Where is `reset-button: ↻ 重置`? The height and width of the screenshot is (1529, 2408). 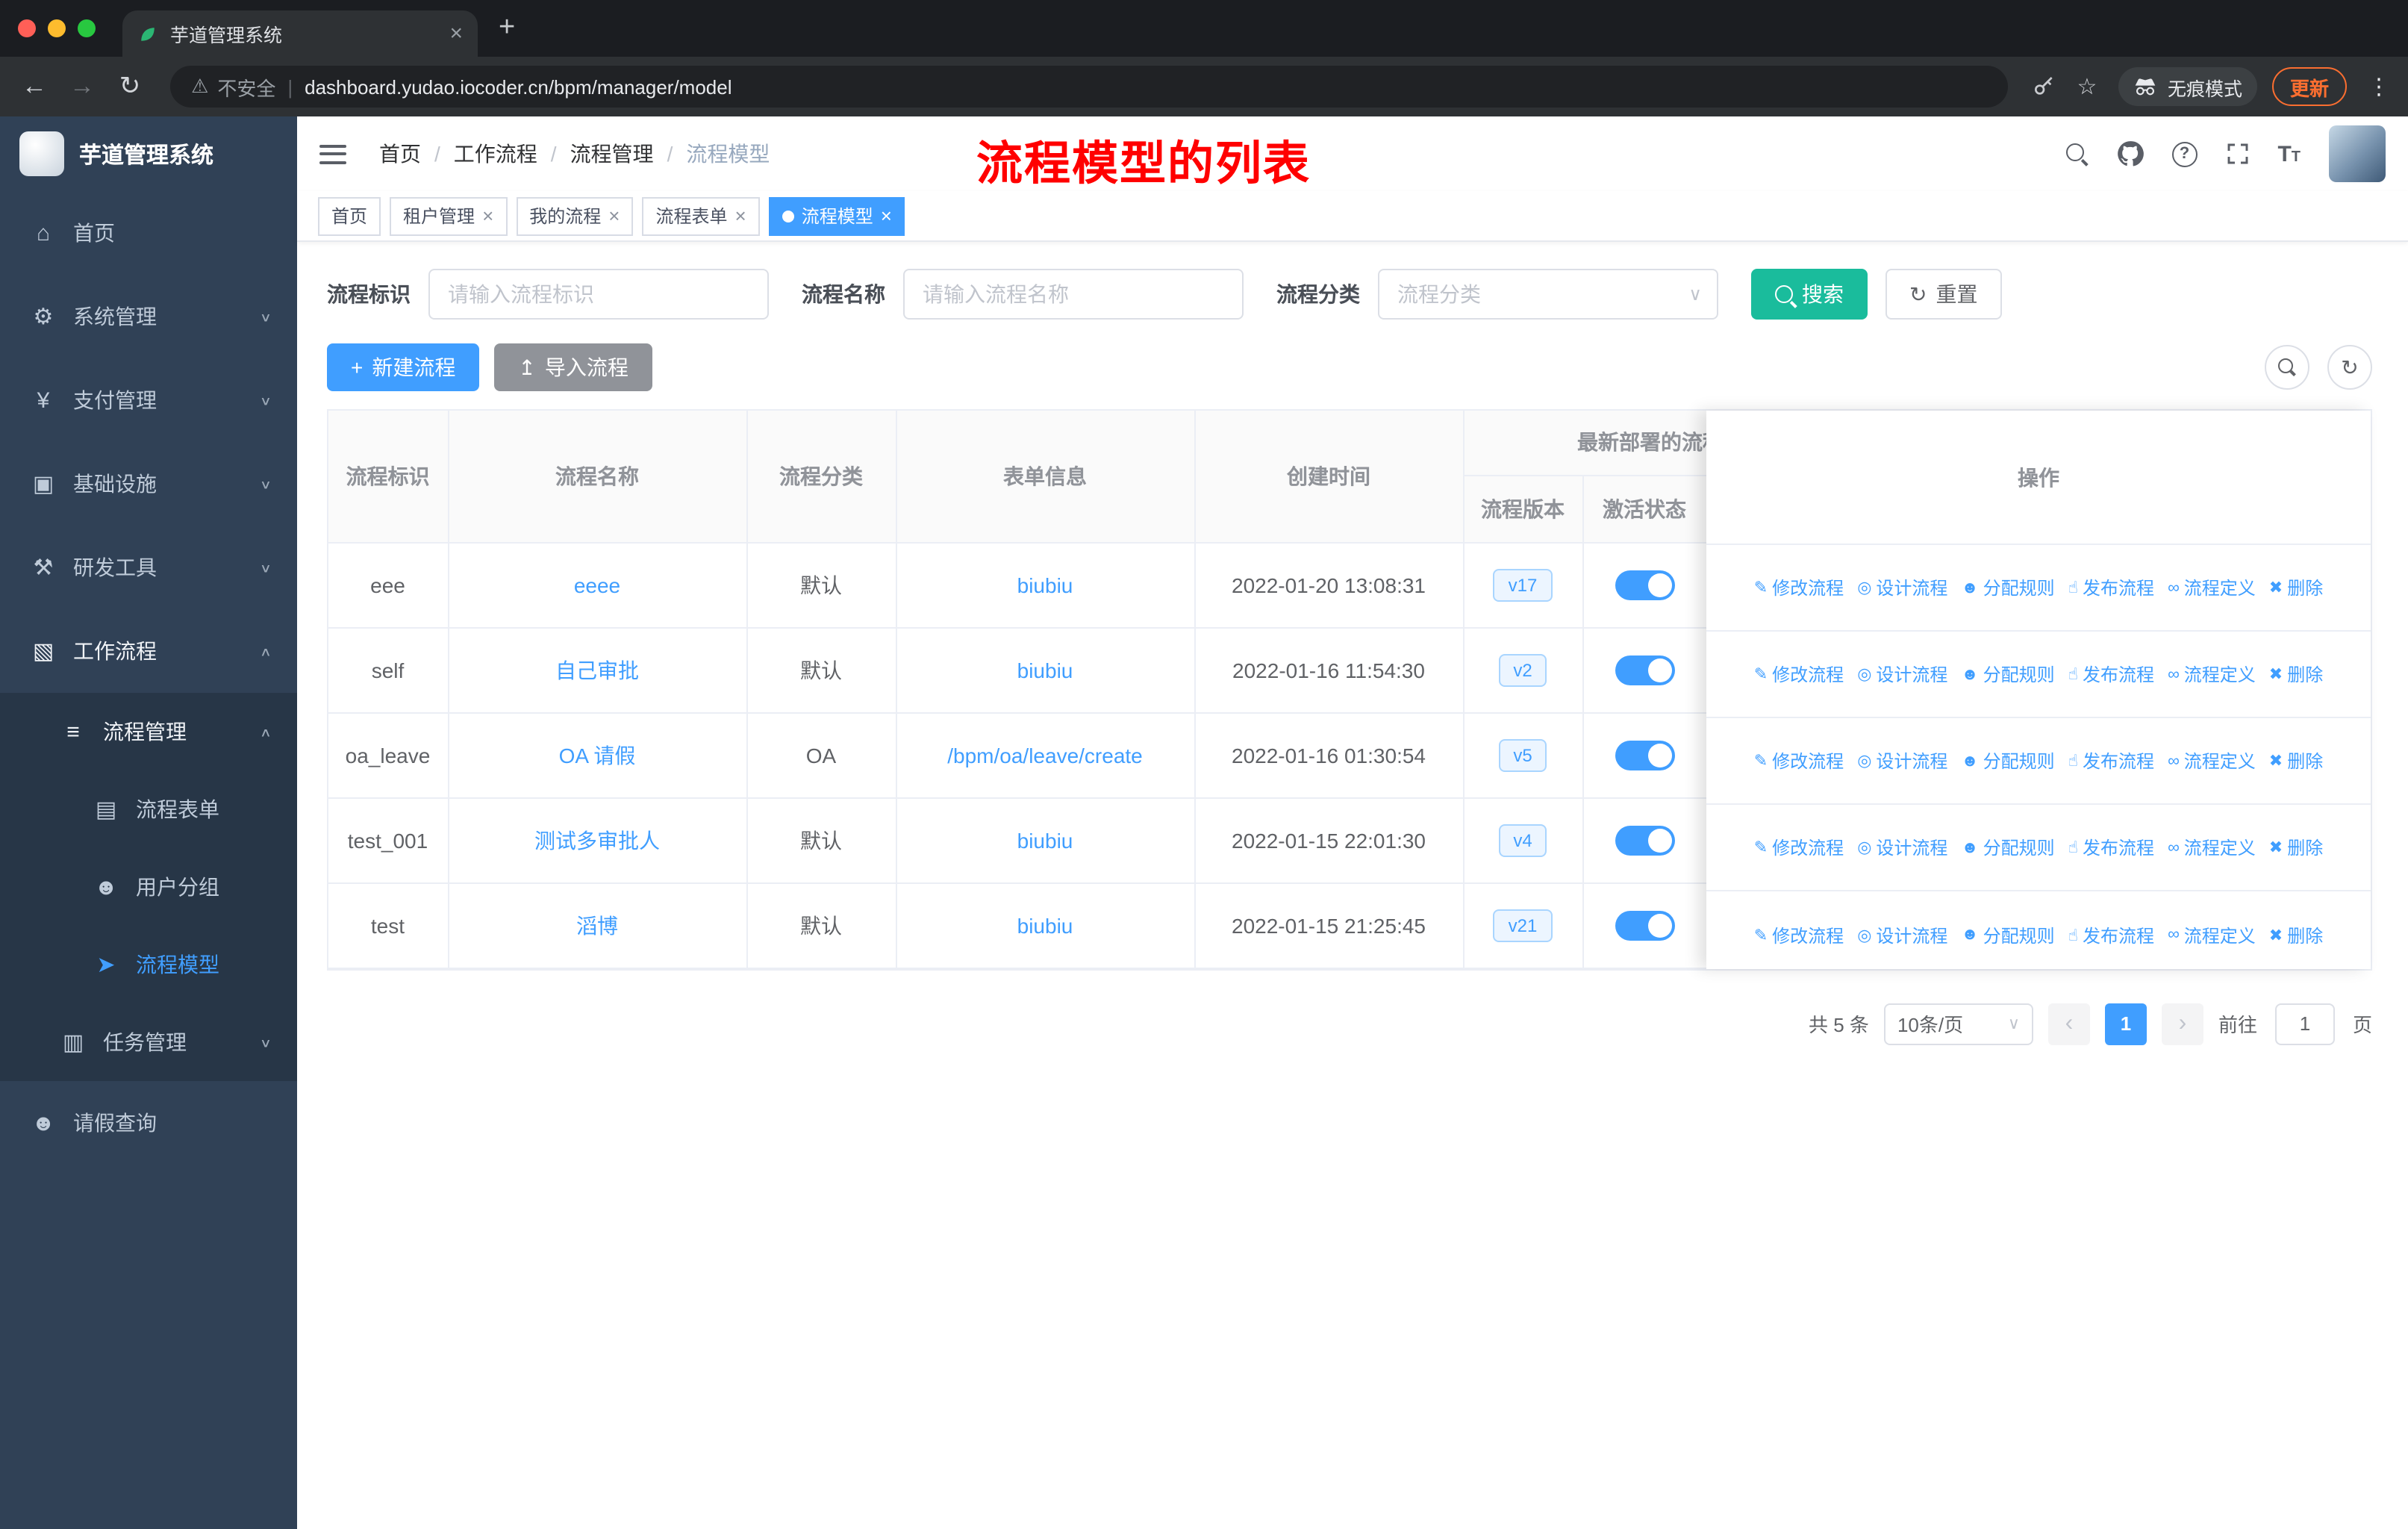
reset-button: ↻ 重置 is located at coordinates (1943, 295).